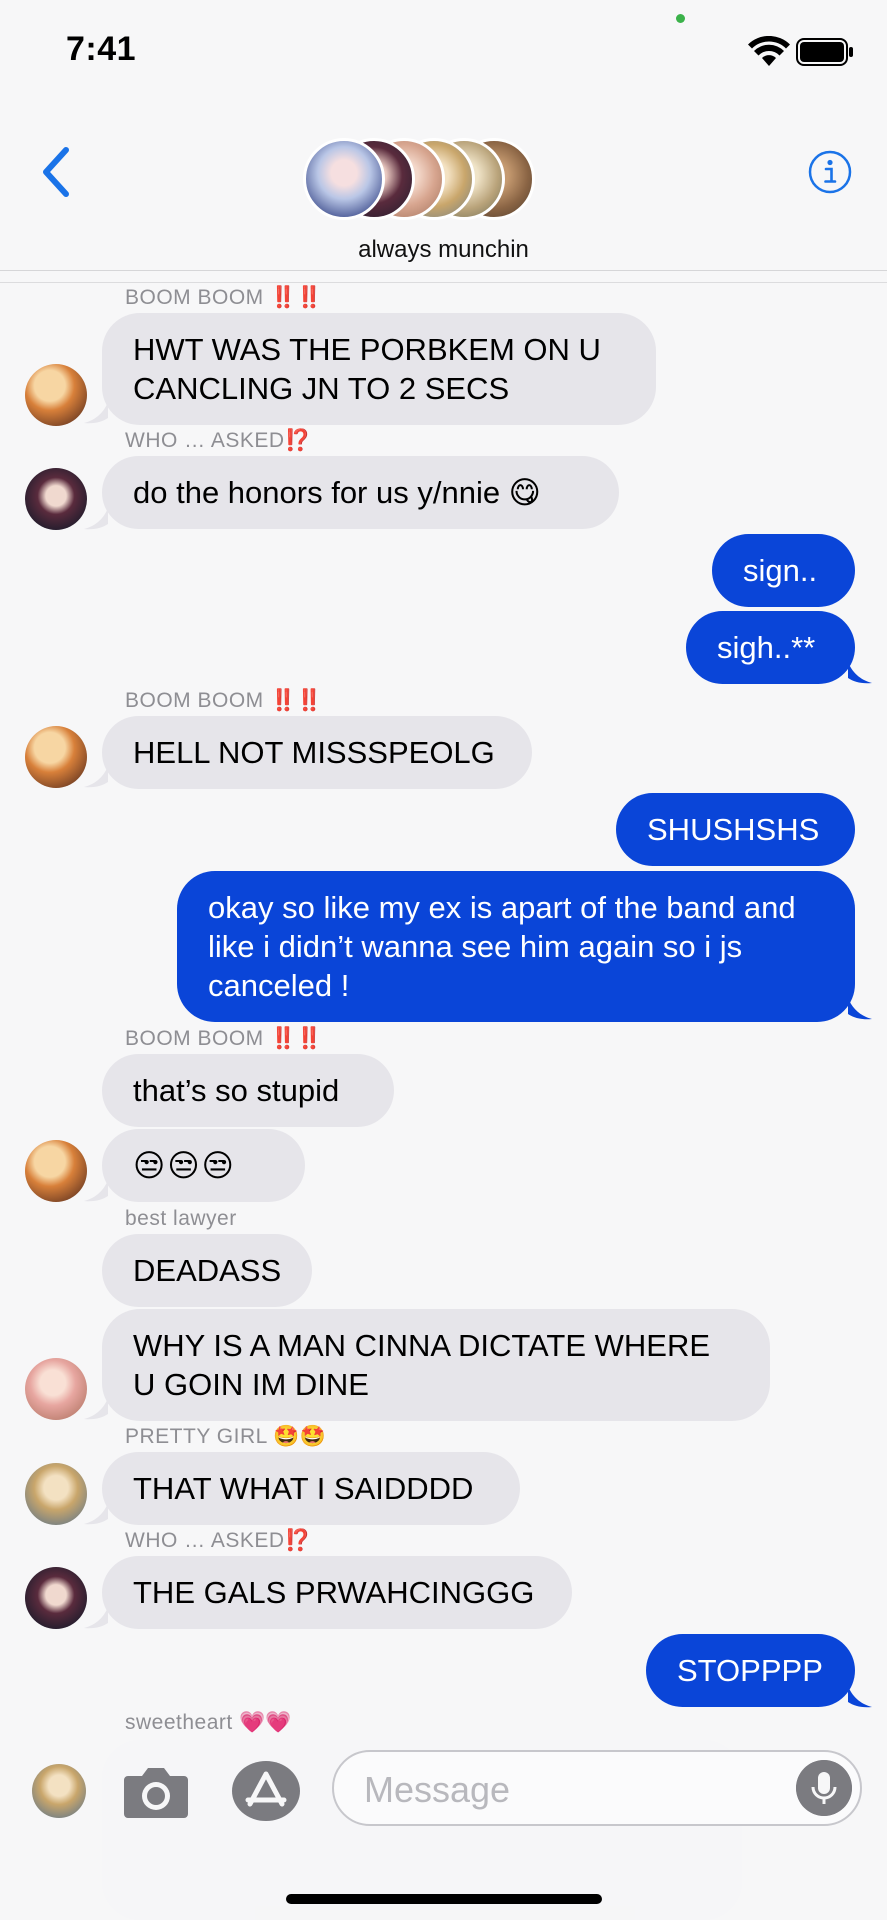 The width and height of the screenshot is (887, 1920). What do you see at coordinates (444, 1899) in the screenshot?
I see `home-indicator` at bounding box center [444, 1899].